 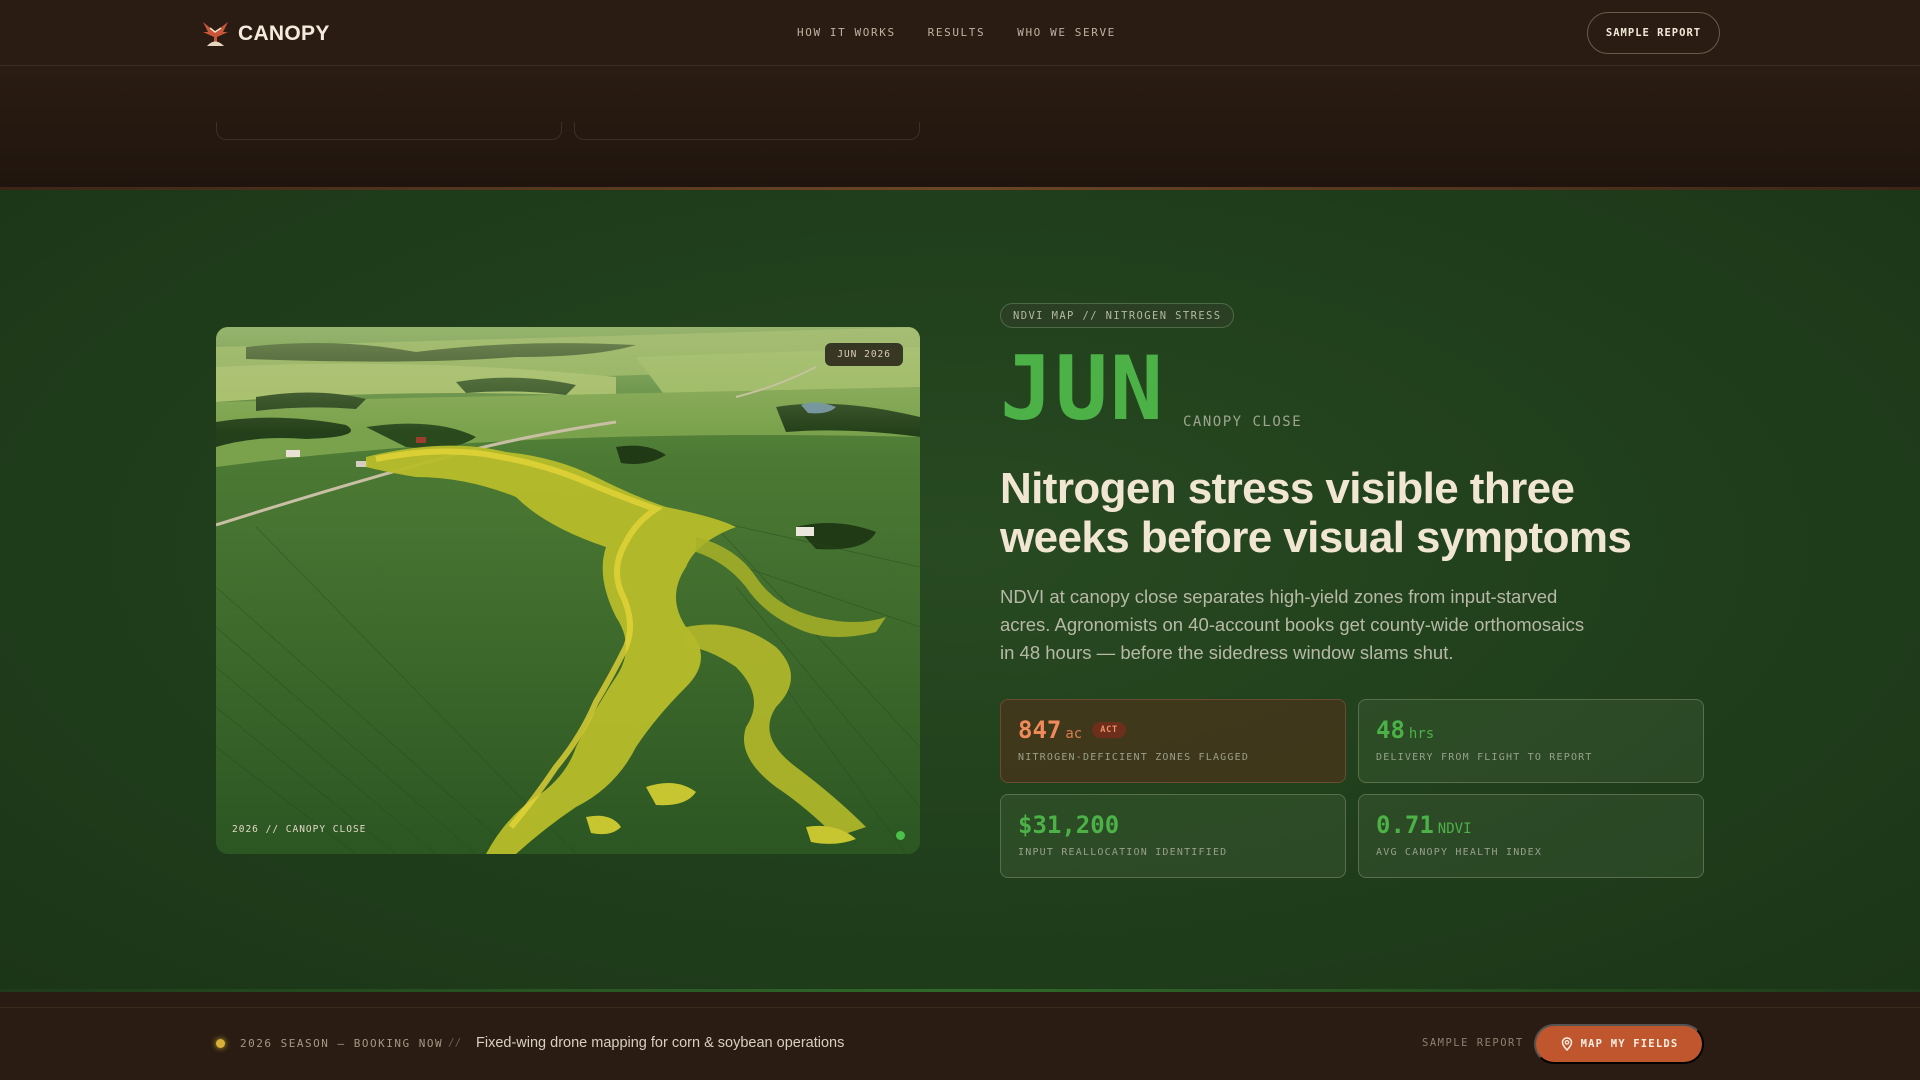 I want to click on stat-value: 0.71, so click(x=1405, y=825).